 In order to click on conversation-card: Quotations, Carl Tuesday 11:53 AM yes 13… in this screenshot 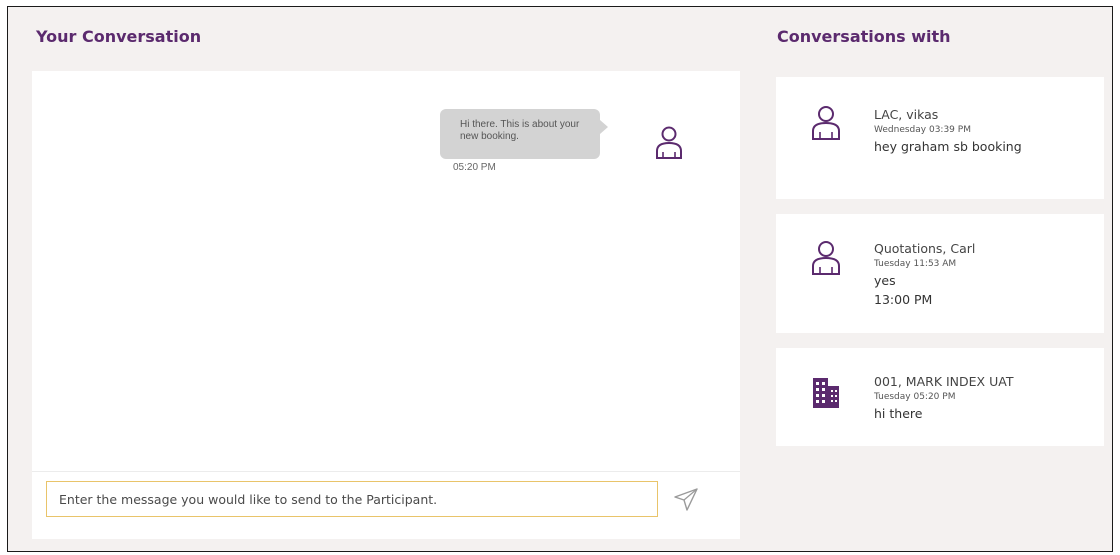, I will do `click(940, 273)`.